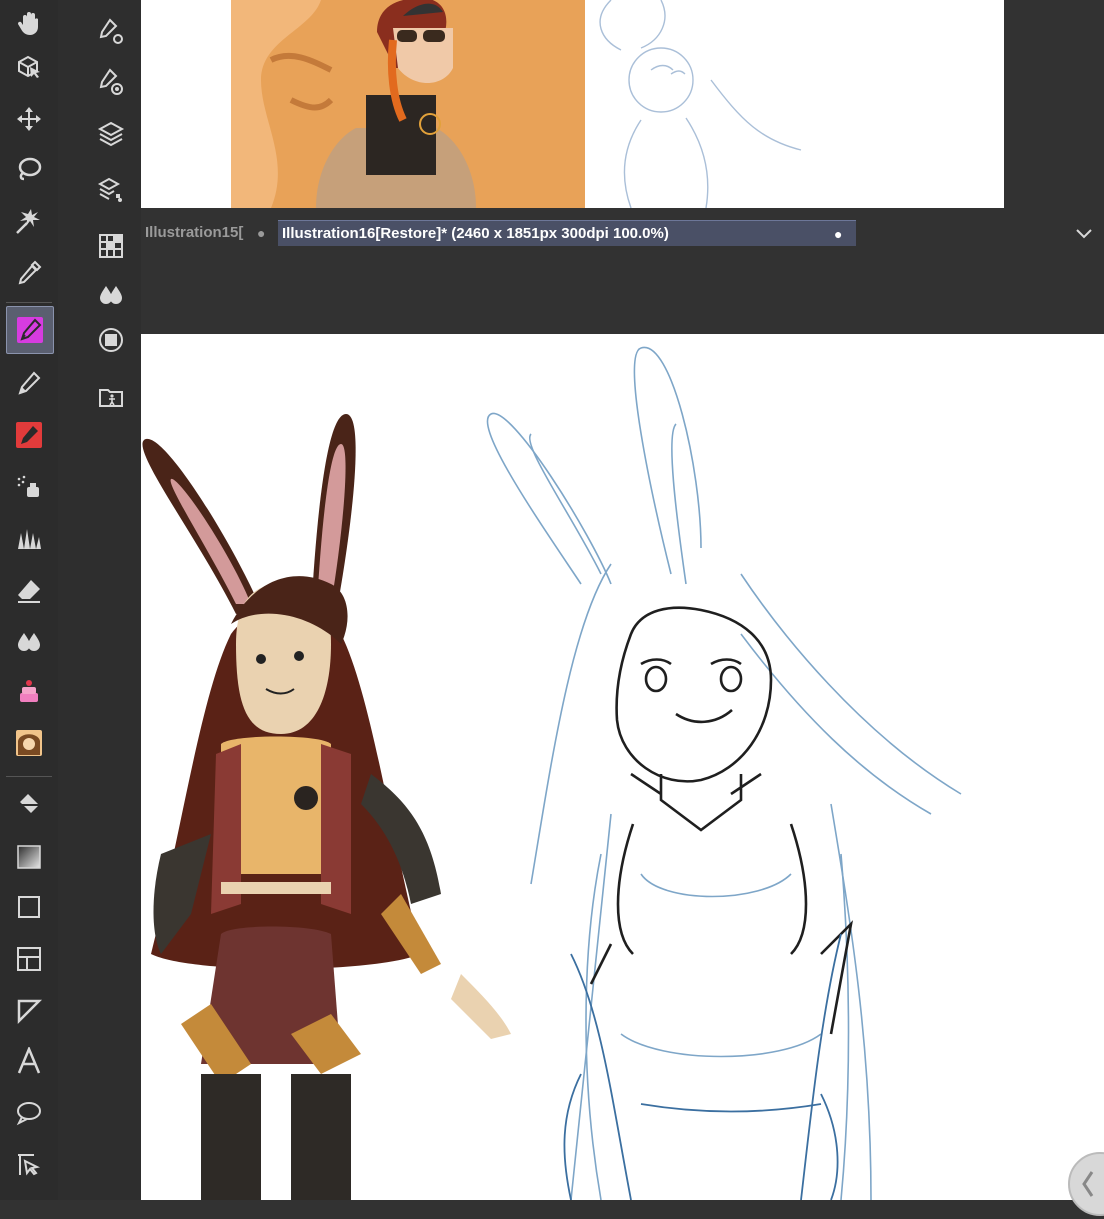  What do you see at coordinates (29, 1061) in the screenshot?
I see `text-icon` at bounding box center [29, 1061].